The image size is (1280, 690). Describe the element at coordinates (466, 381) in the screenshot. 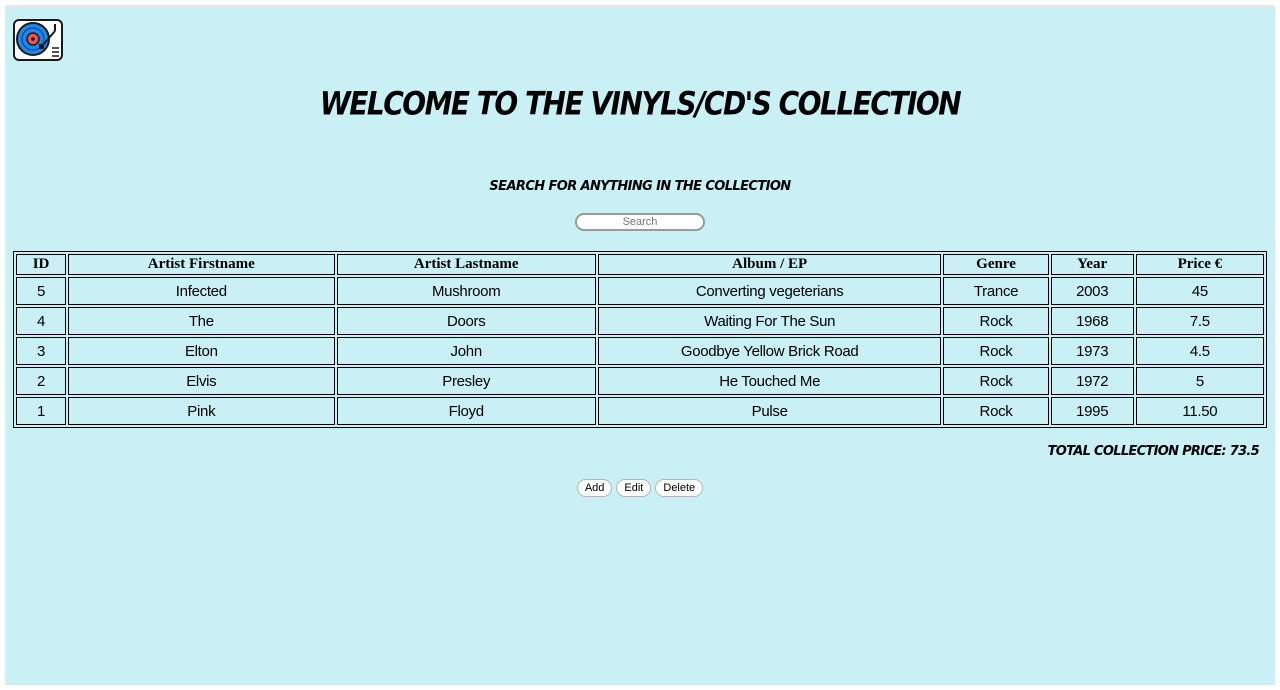

I see `cell-artist-lastname: Presley` at that location.